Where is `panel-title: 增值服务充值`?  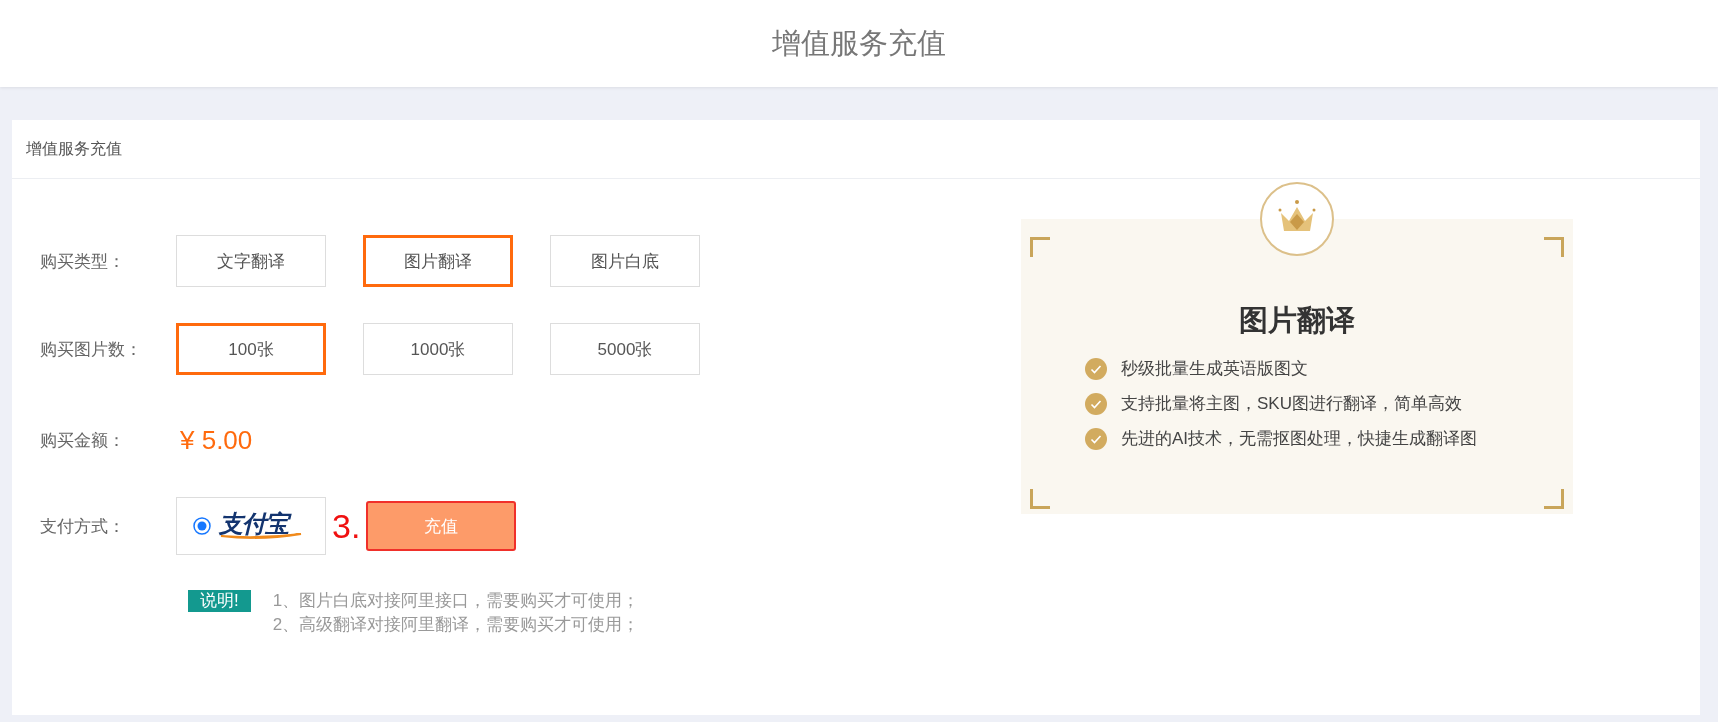 panel-title: 增值服务充值 is located at coordinates (74, 148).